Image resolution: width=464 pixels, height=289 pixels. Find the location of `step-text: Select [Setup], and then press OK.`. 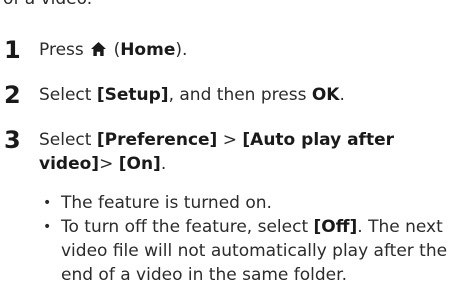

step-text: Select [Setup], and then press OK. is located at coordinates (192, 95).